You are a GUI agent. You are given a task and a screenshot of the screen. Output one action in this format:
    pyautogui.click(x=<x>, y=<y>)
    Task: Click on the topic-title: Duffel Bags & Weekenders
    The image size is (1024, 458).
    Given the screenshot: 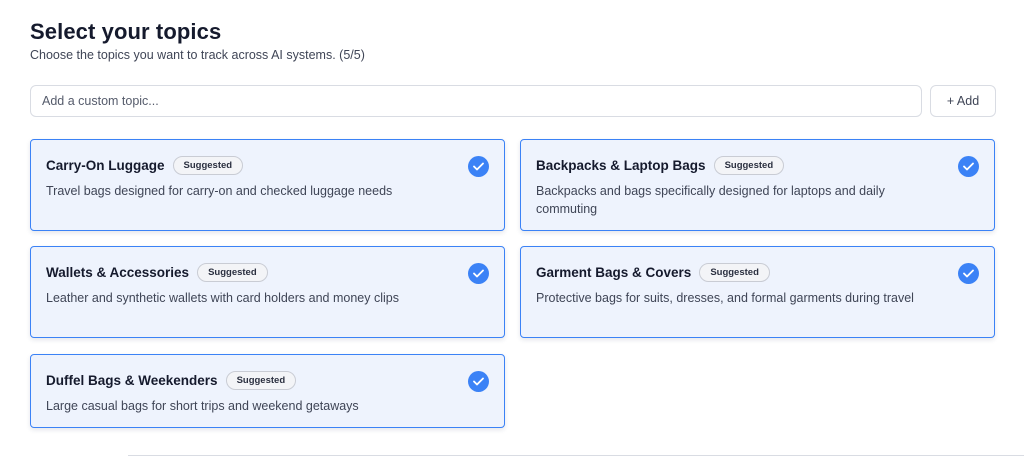 What is the action you would take?
    pyautogui.click(x=132, y=380)
    